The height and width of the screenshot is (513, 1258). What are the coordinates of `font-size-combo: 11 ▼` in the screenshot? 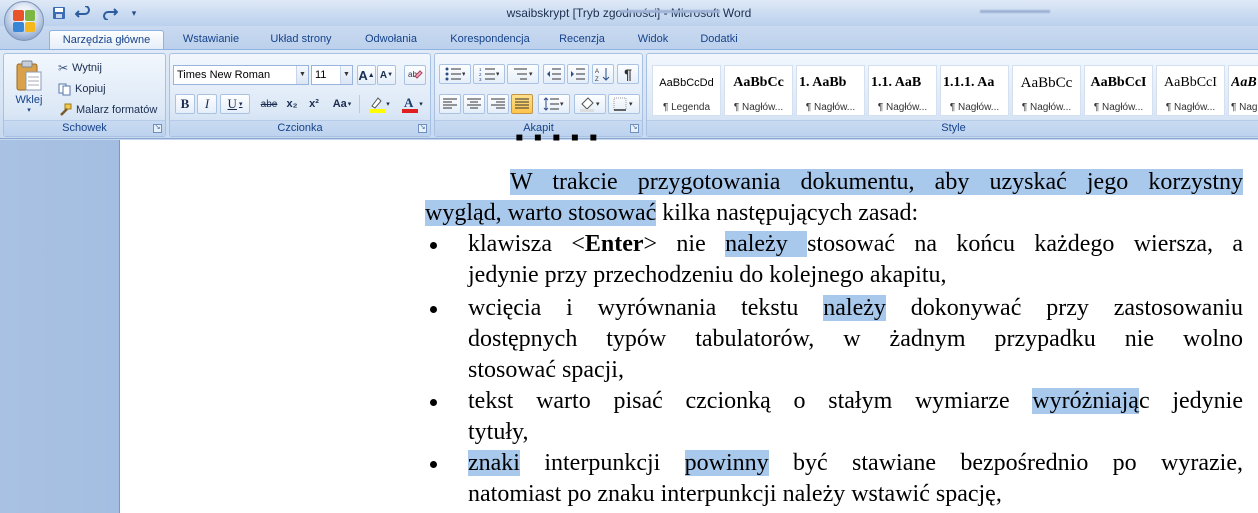 It's located at (332, 75).